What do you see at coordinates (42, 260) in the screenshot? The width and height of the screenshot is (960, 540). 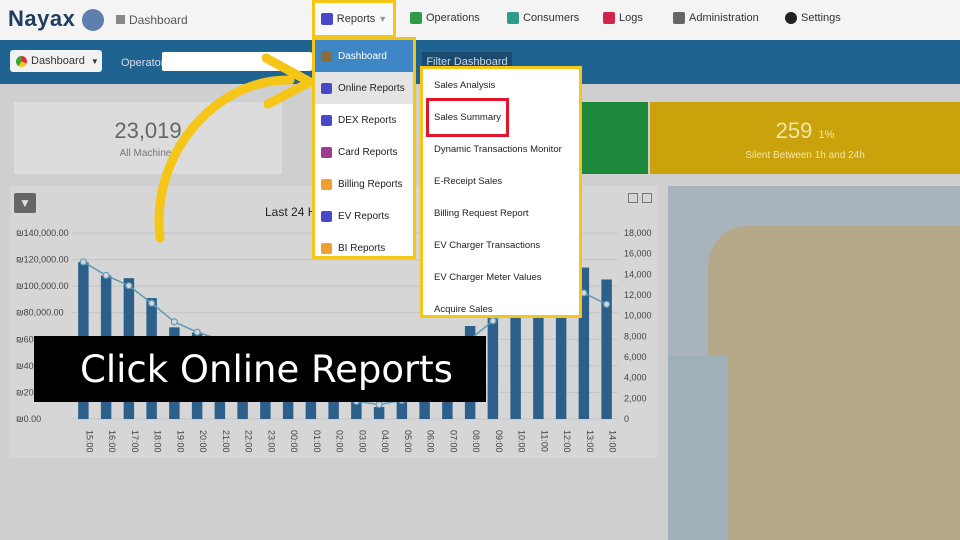 I see `y-tick-label-left: ₪120,000.00` at bounding box center [42, 260].